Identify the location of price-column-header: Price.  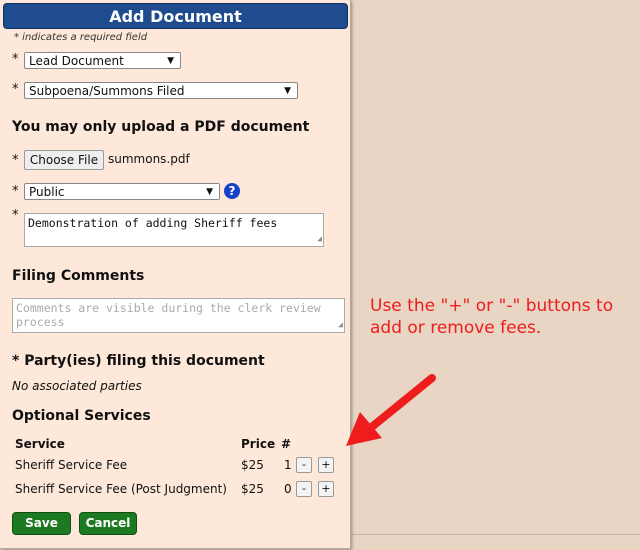
(258, 444).